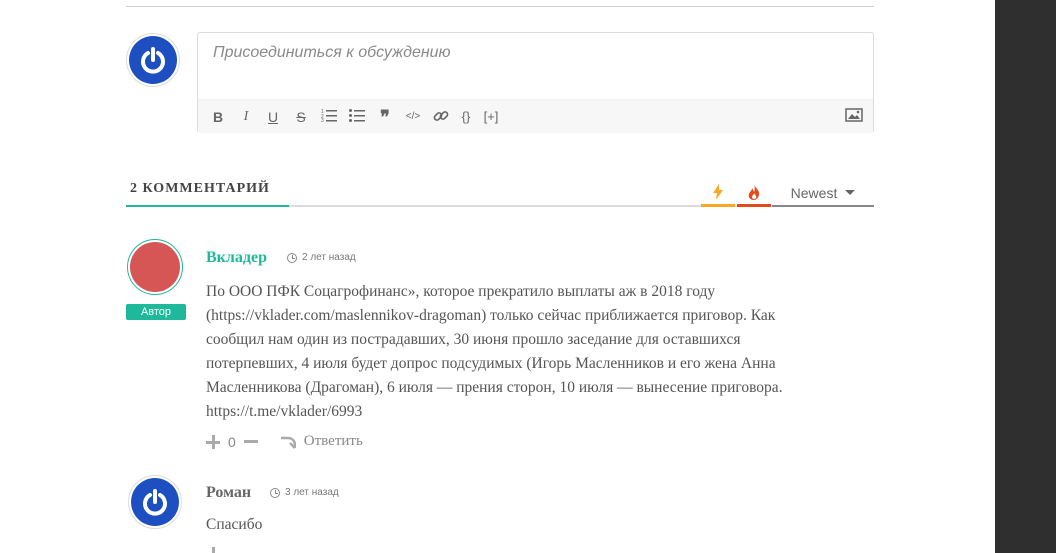  What do you see at coordinates (854, 117) in the screenshot?
I see `image-icon` at bounding box center [854, 117].